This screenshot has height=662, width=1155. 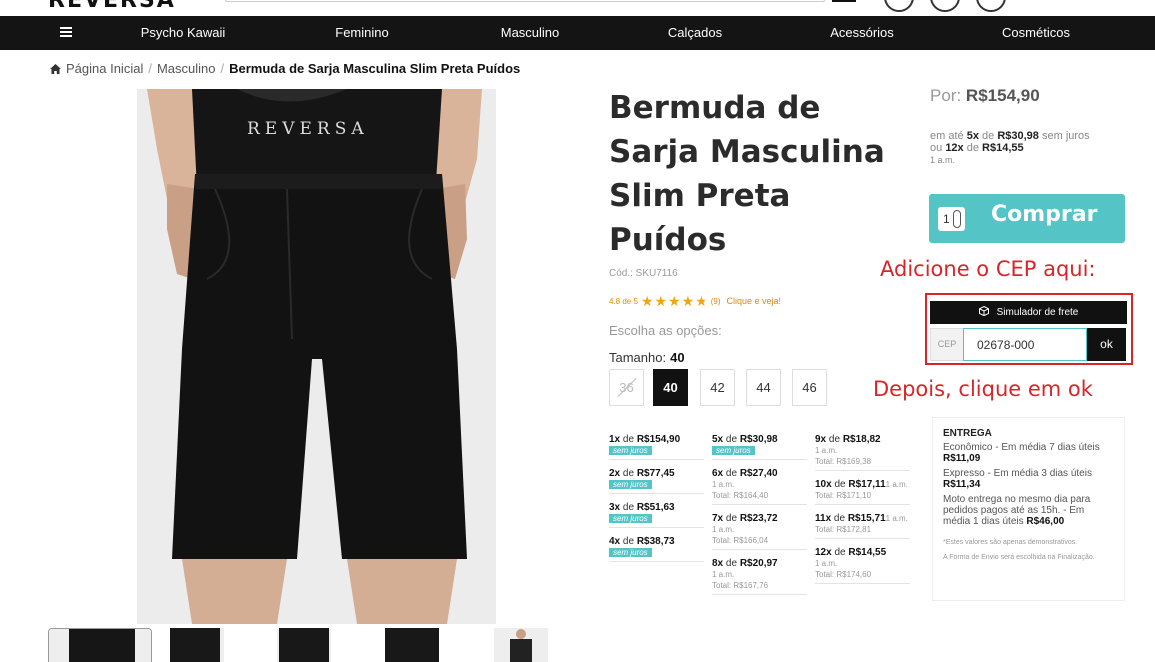 I want to click on cep-input, so click(x=1025, y=344).